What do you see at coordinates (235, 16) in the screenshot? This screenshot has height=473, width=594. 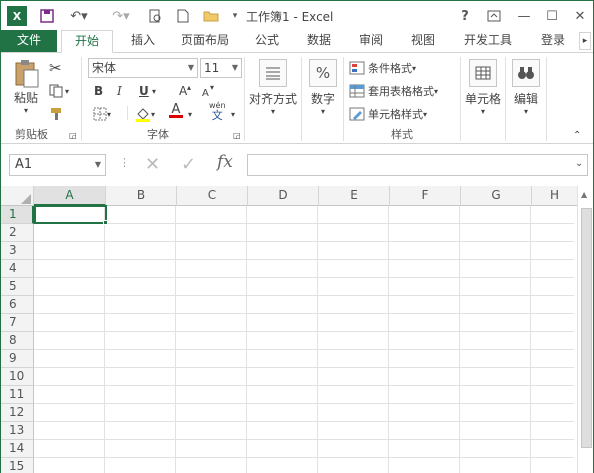 I see `customize-qat-icon: ▾` at bounding box center [235, 16].